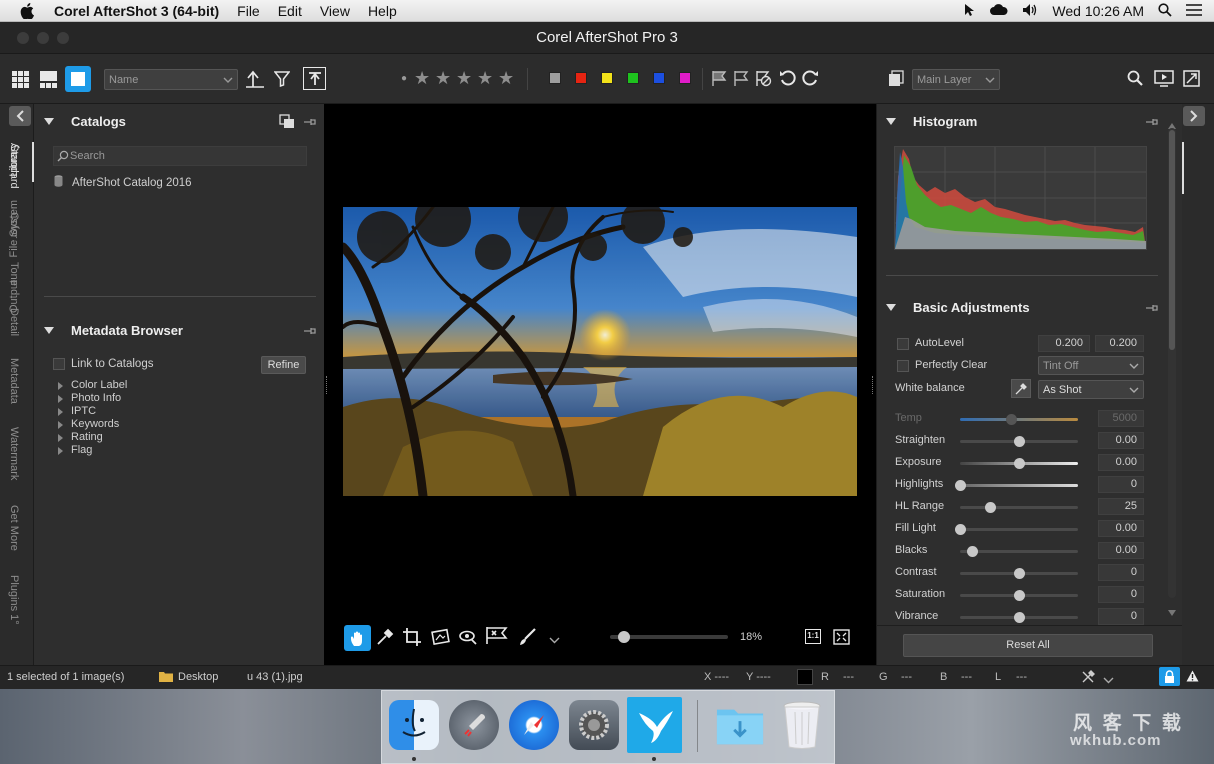 The width and height of the screenshot is (1214, 764). I want to click on tab-detail: Detail, so click(14, 322).